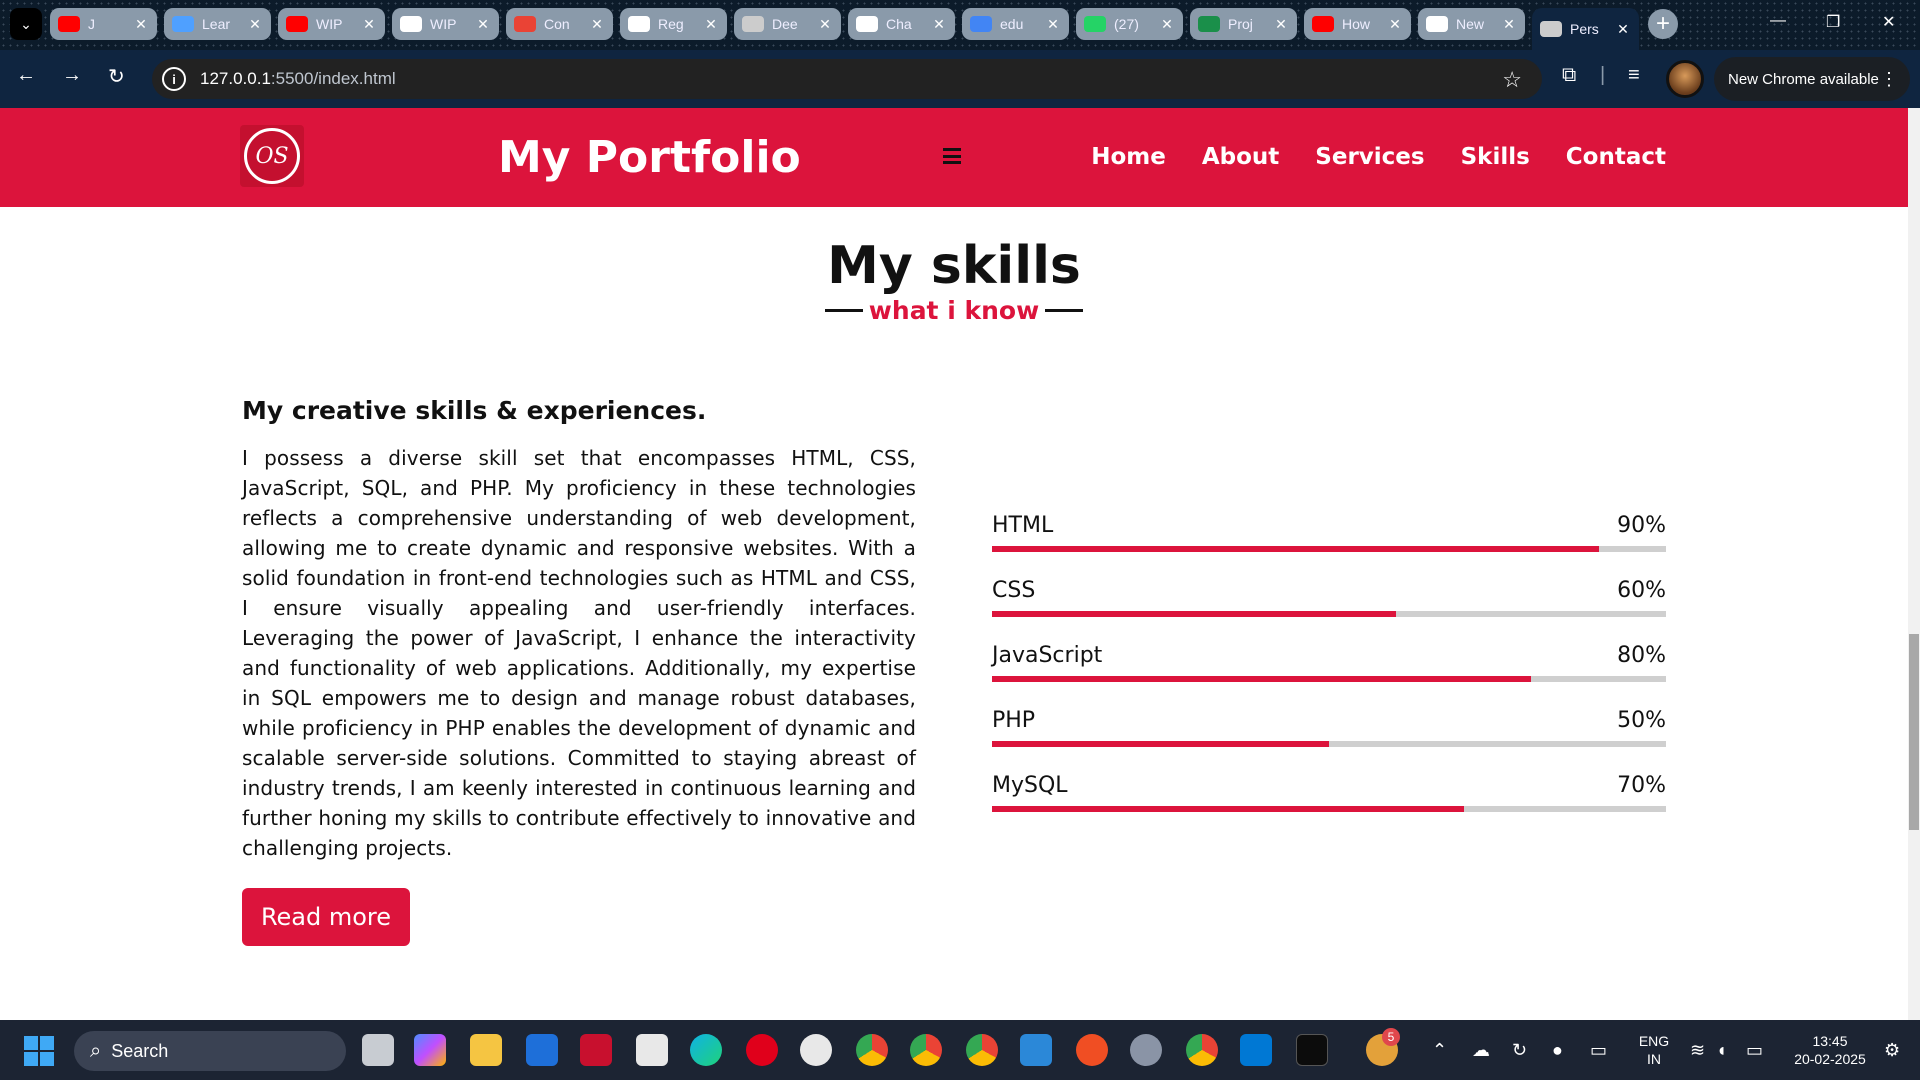  I want to click on language-indicator: ENG IN, so click(1654, 1050).